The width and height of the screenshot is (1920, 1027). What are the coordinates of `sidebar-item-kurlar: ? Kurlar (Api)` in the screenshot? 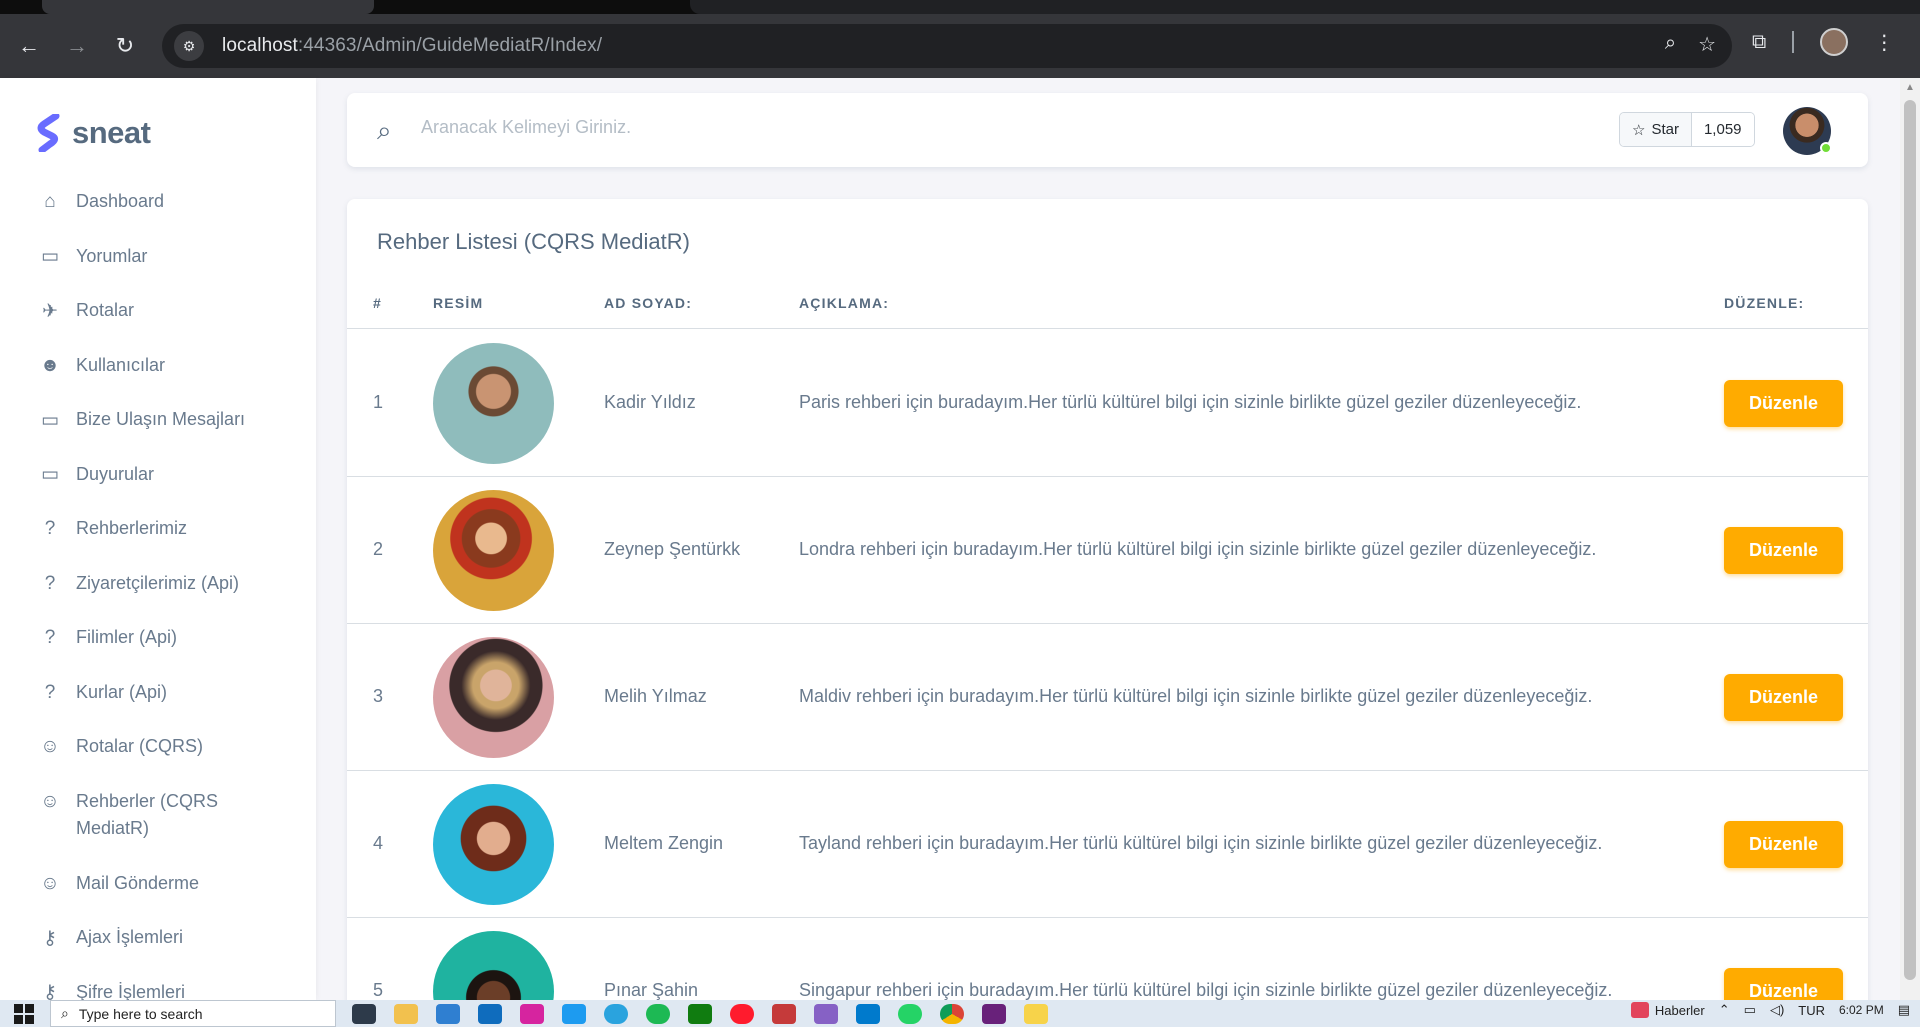 It's located at (173, 708).